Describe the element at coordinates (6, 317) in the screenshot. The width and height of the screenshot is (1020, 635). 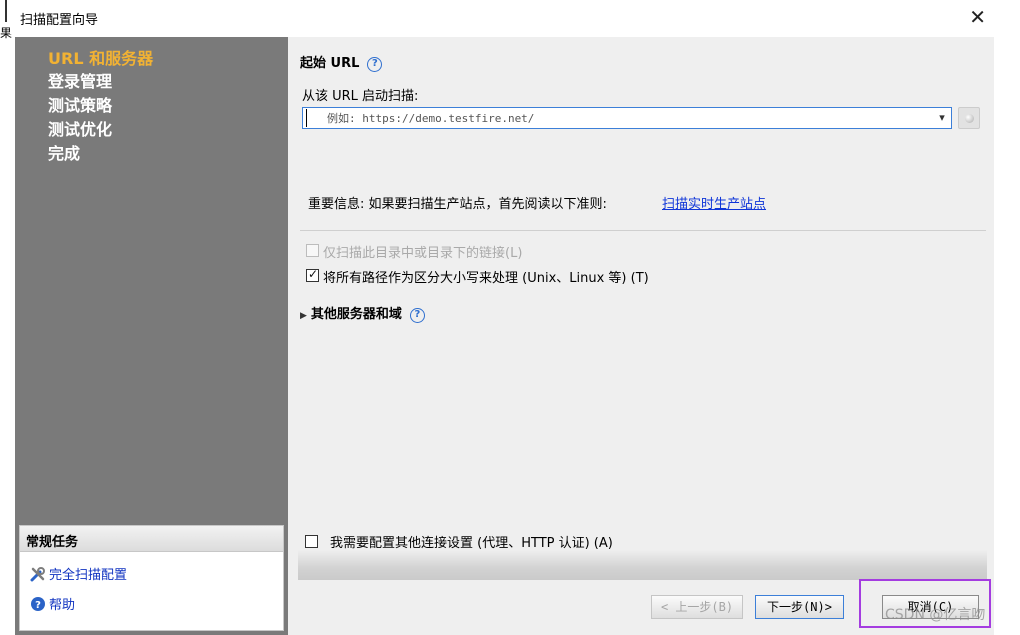
I see `background-window-edge: 果` at that location.